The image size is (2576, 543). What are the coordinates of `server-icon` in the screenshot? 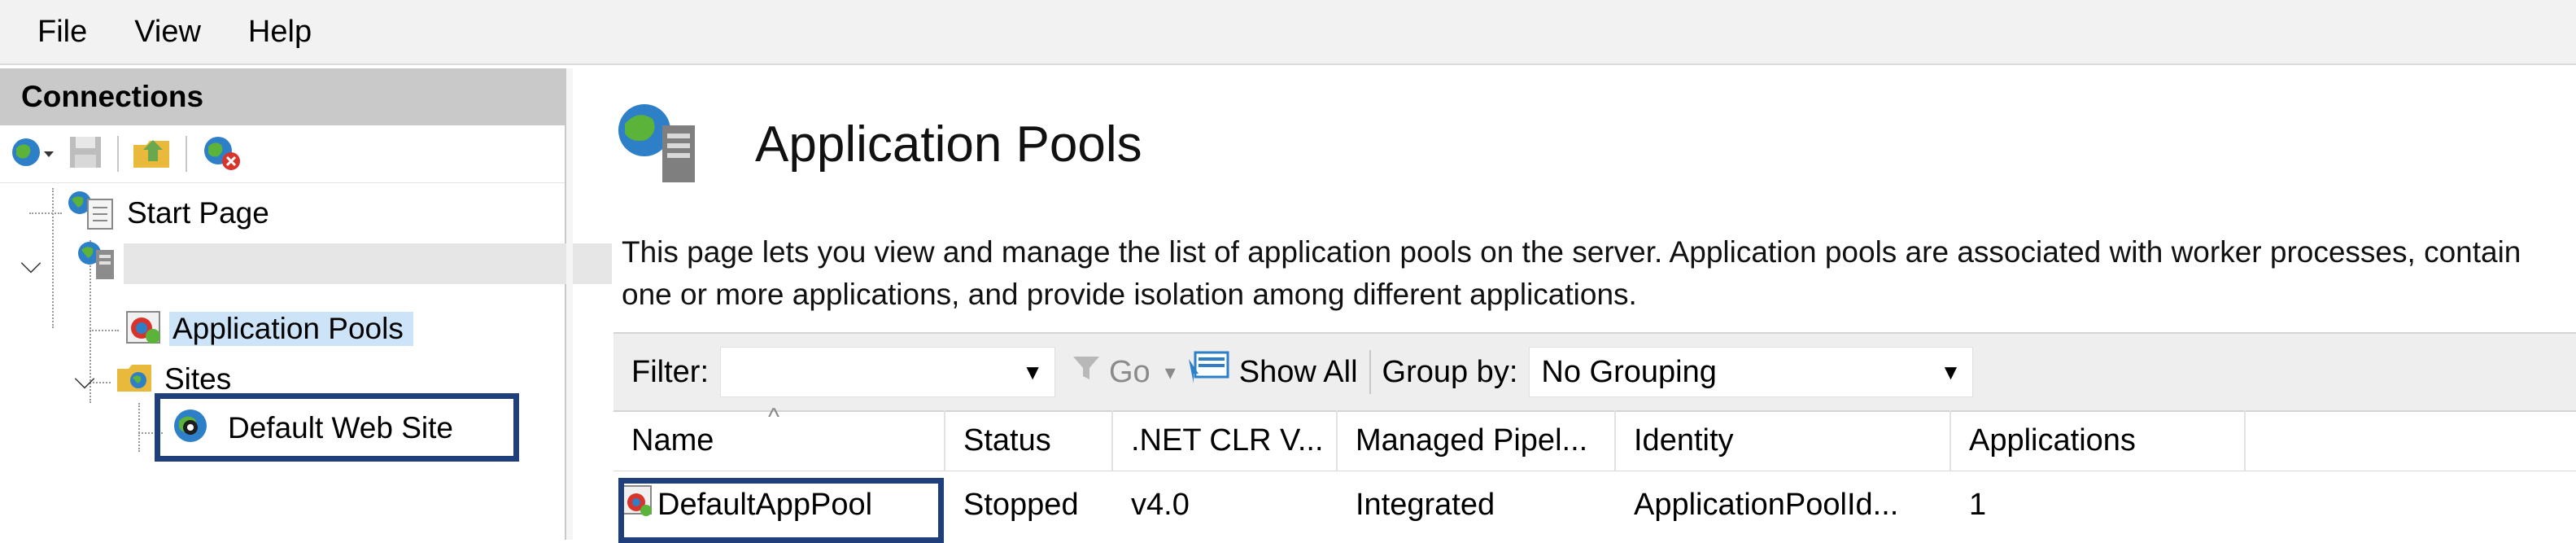 It's located at (97, 265).